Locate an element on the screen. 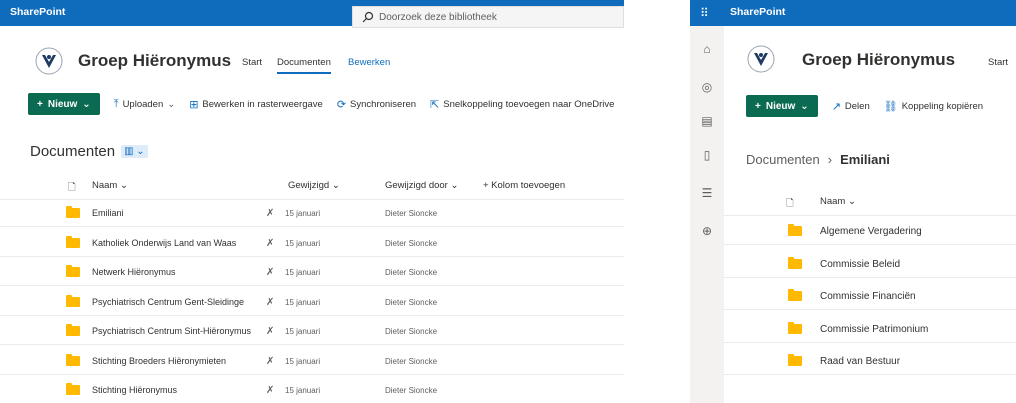  row-name: Algemene Vergadering is located at coordinates (871, 231).